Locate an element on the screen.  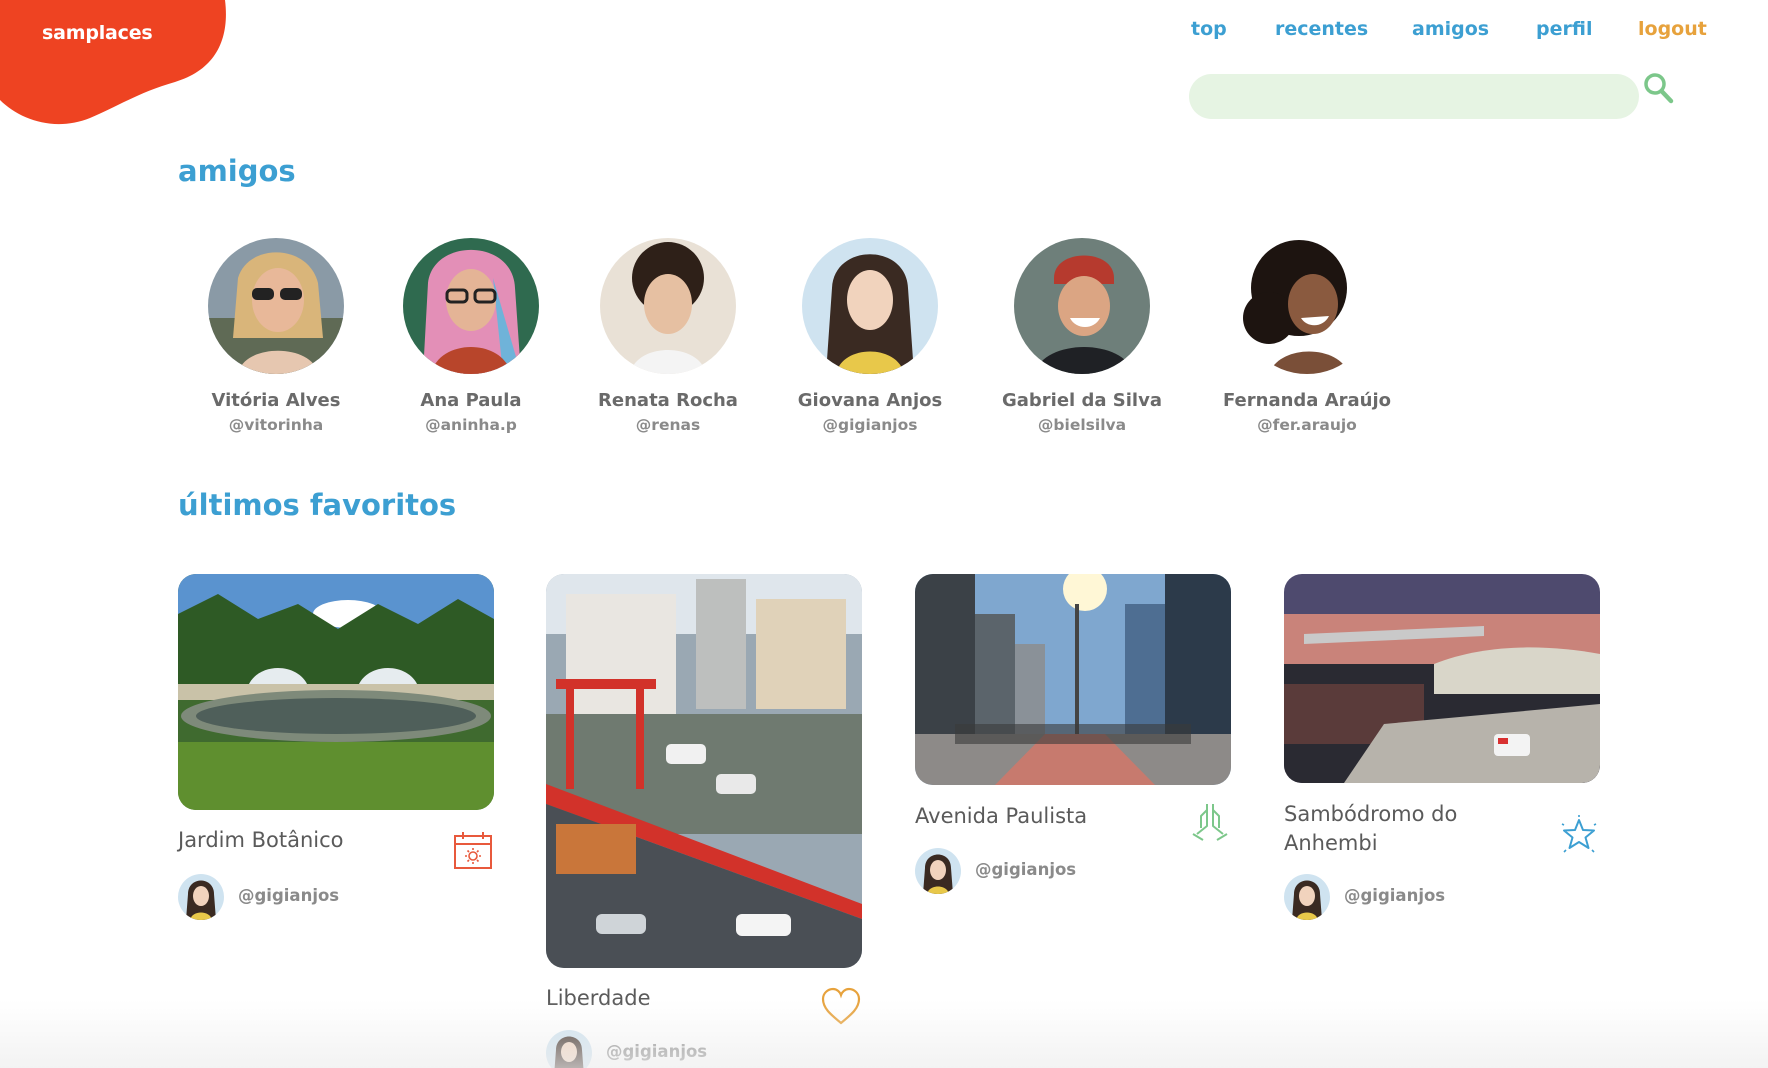
friend-card: Gabriel da Silva @bielsilva is located at coordinates (1082, 336).